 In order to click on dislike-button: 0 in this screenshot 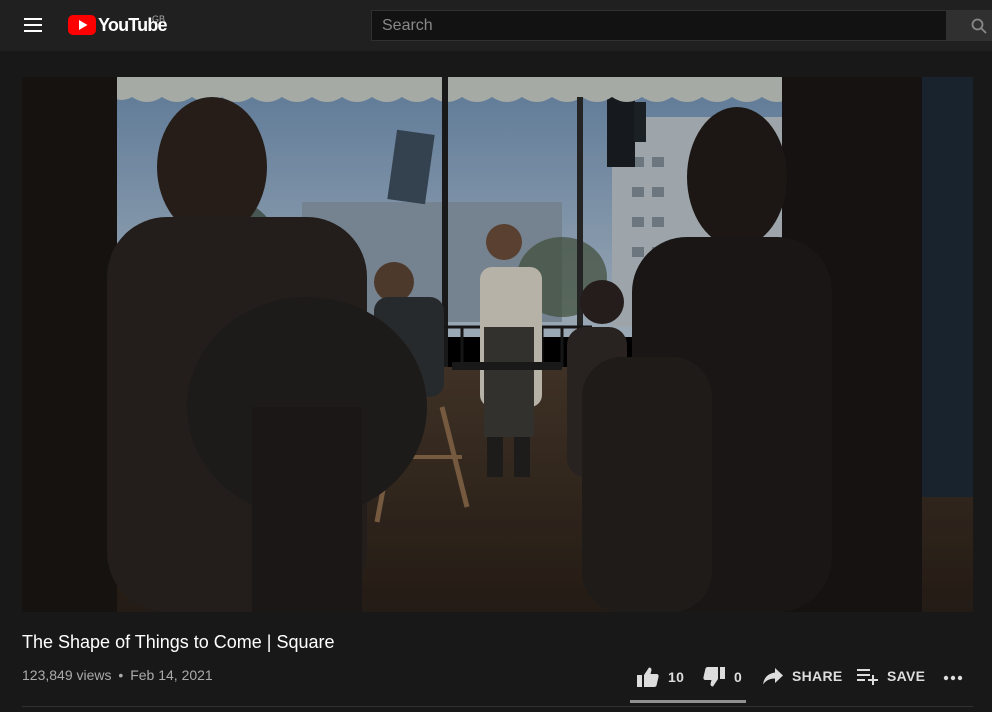, I will do `click(722, 677)`.